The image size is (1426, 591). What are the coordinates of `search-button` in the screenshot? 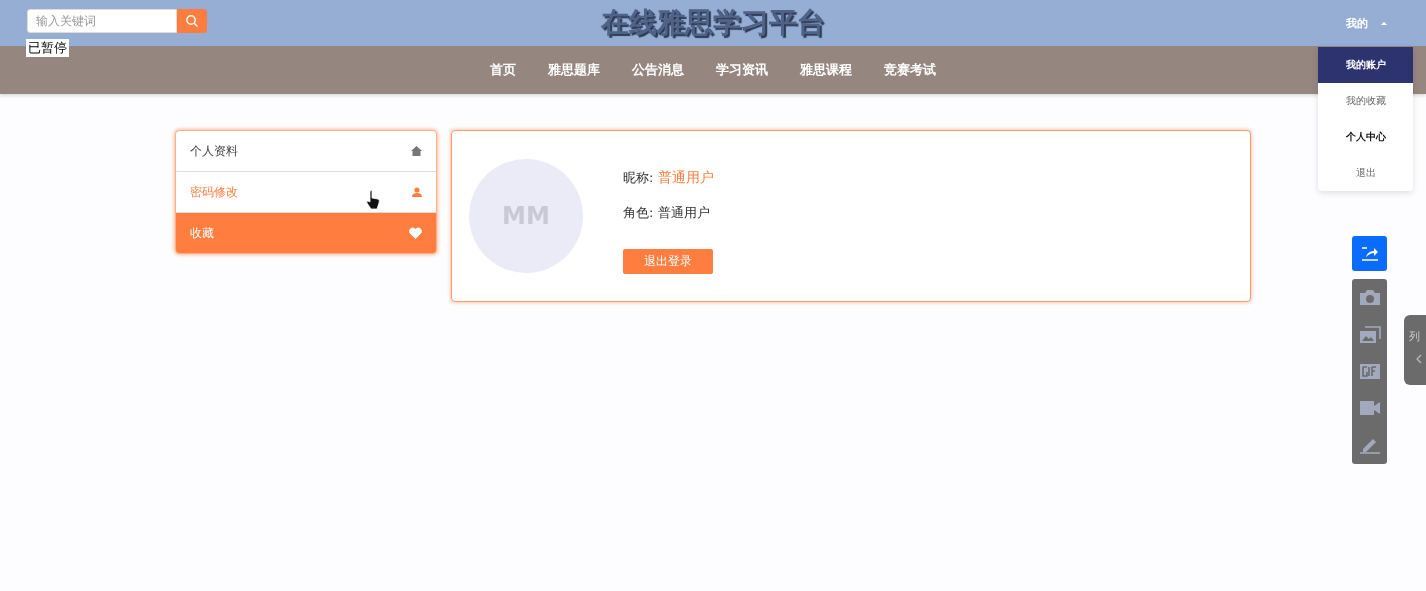 It's located at (192, 21).